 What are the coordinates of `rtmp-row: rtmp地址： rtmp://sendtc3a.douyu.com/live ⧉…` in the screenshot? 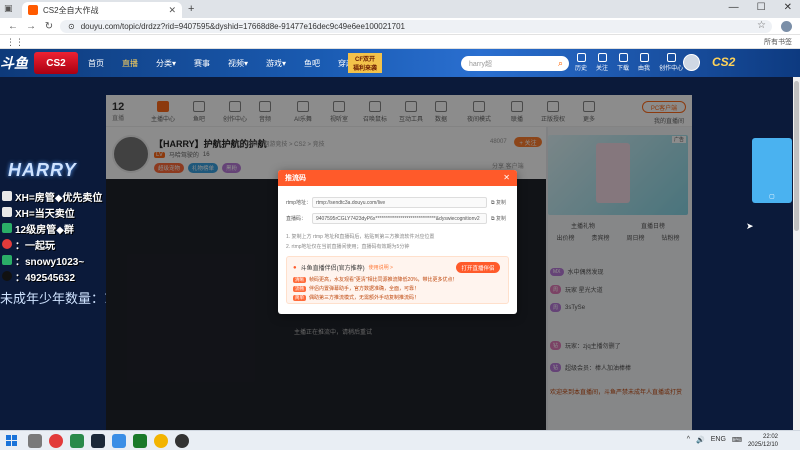 It's located at (398, 202).